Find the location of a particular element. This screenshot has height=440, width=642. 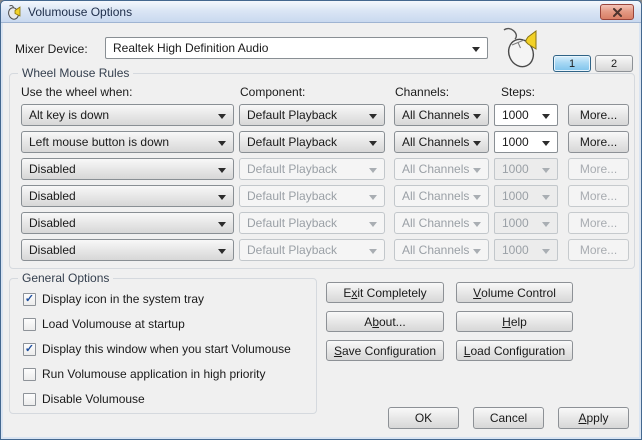

rule1-trigger-select: Alt key is down is located at coordinates (127, 115).